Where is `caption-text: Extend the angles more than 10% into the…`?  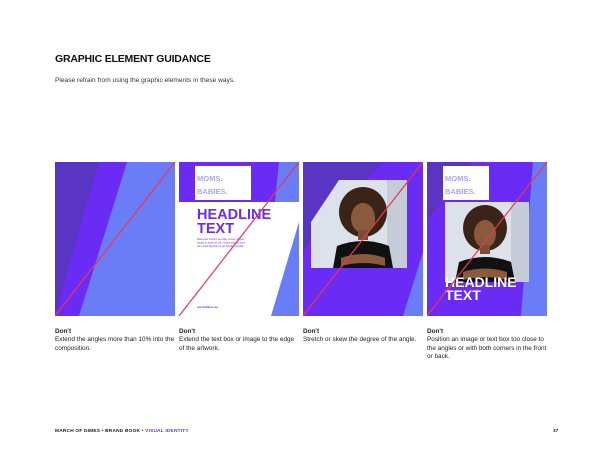
caption-text: Extend the angles more than 10% into the… is located at coordinates (115, 344).